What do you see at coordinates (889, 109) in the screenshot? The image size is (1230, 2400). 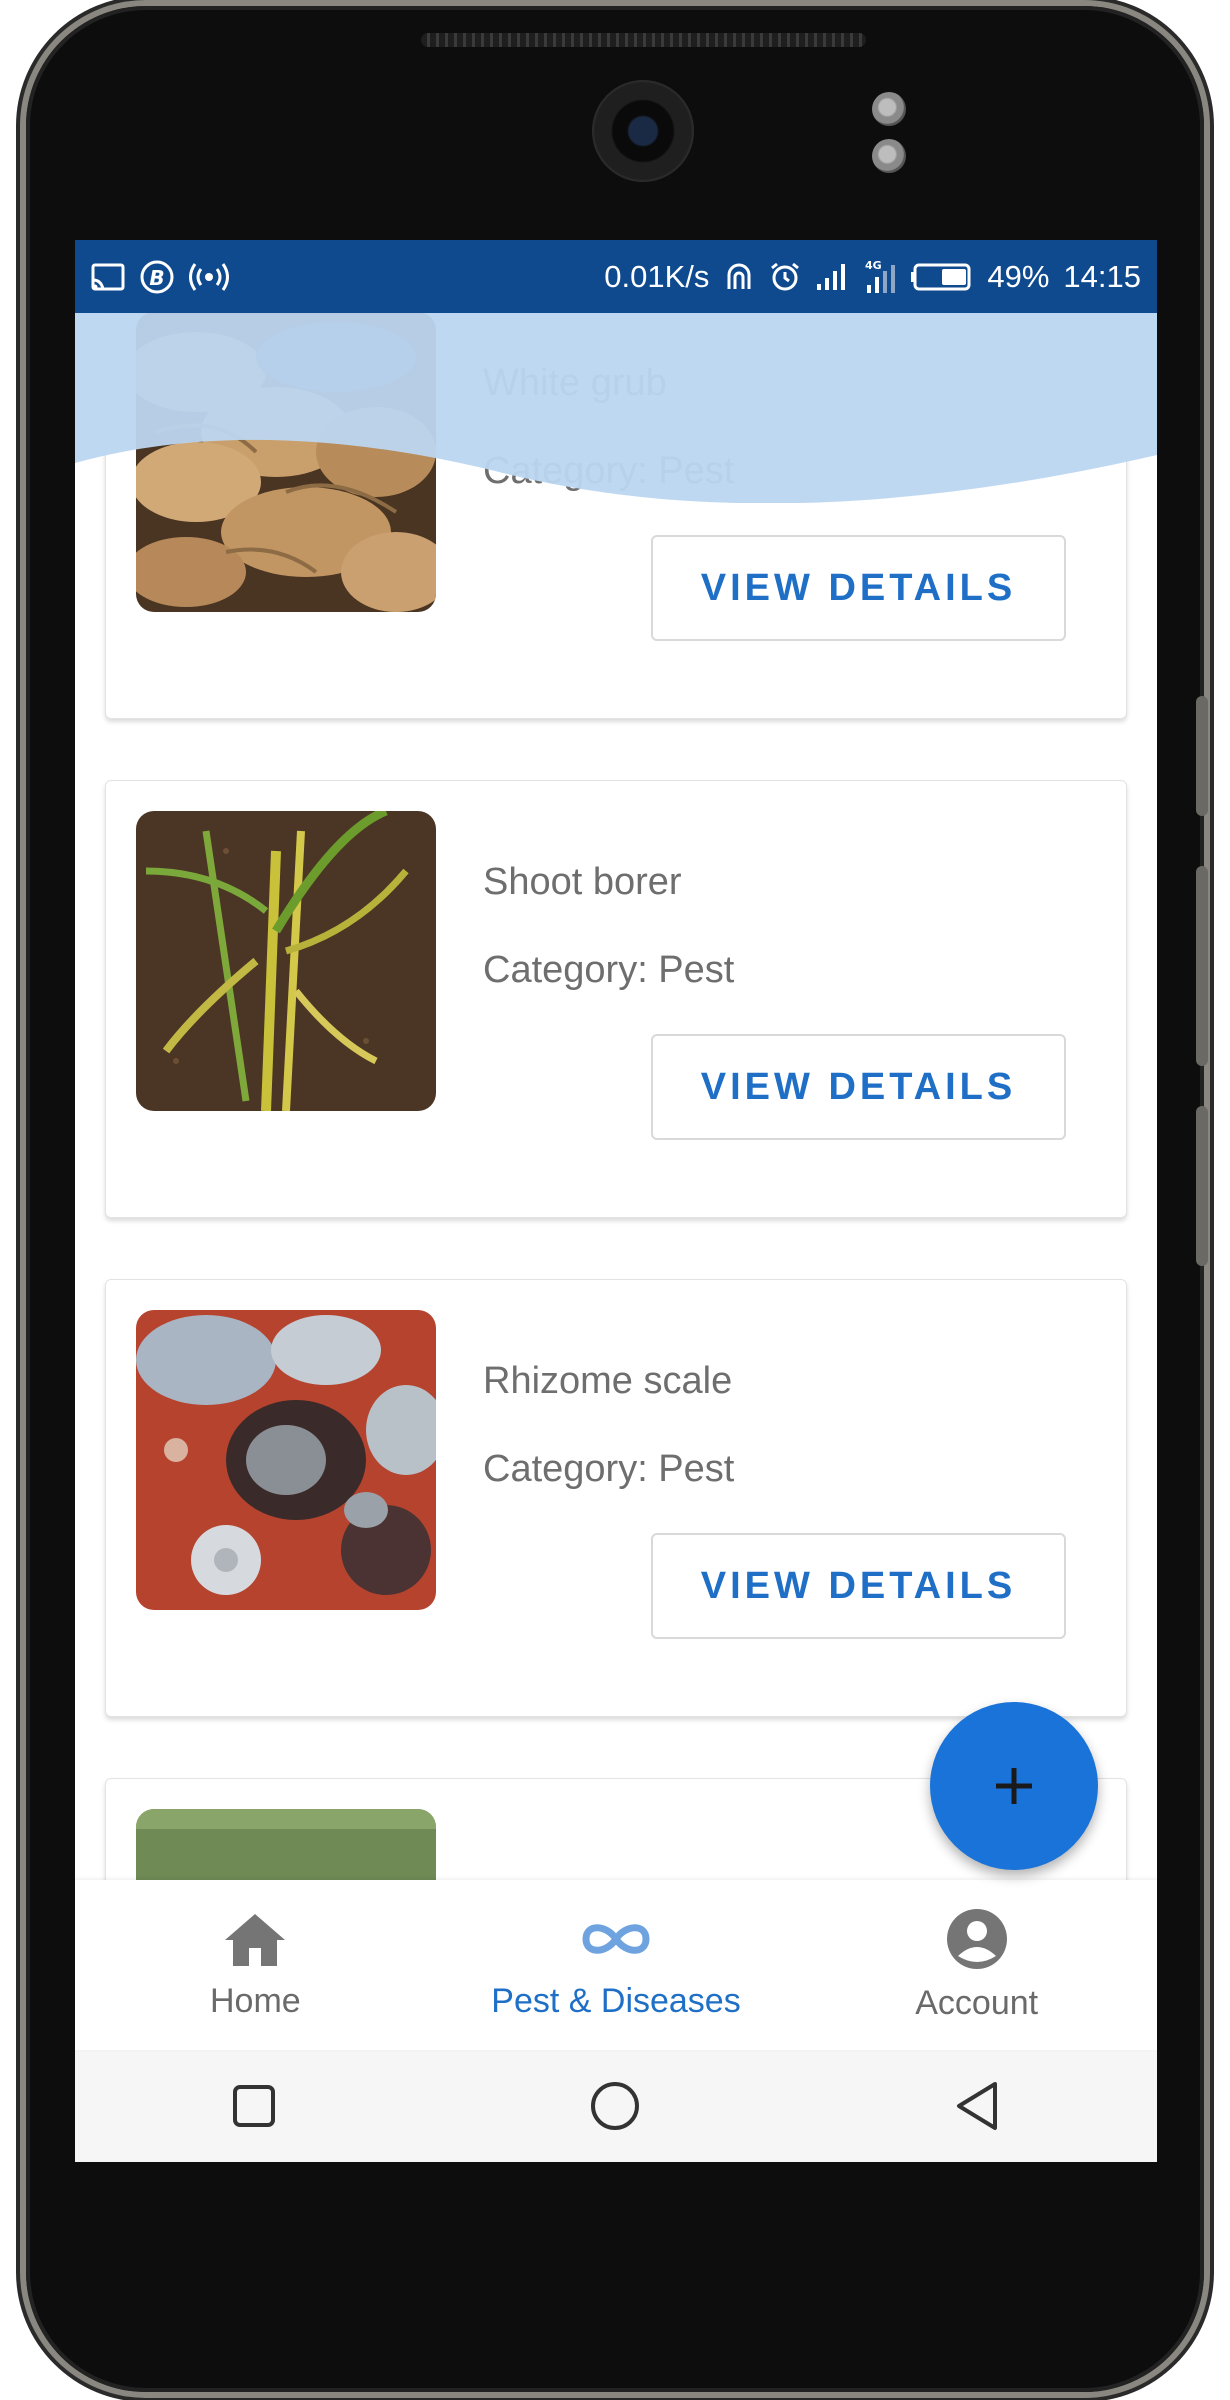 I see `proximity-sensor` at bounding box center [889, 109].